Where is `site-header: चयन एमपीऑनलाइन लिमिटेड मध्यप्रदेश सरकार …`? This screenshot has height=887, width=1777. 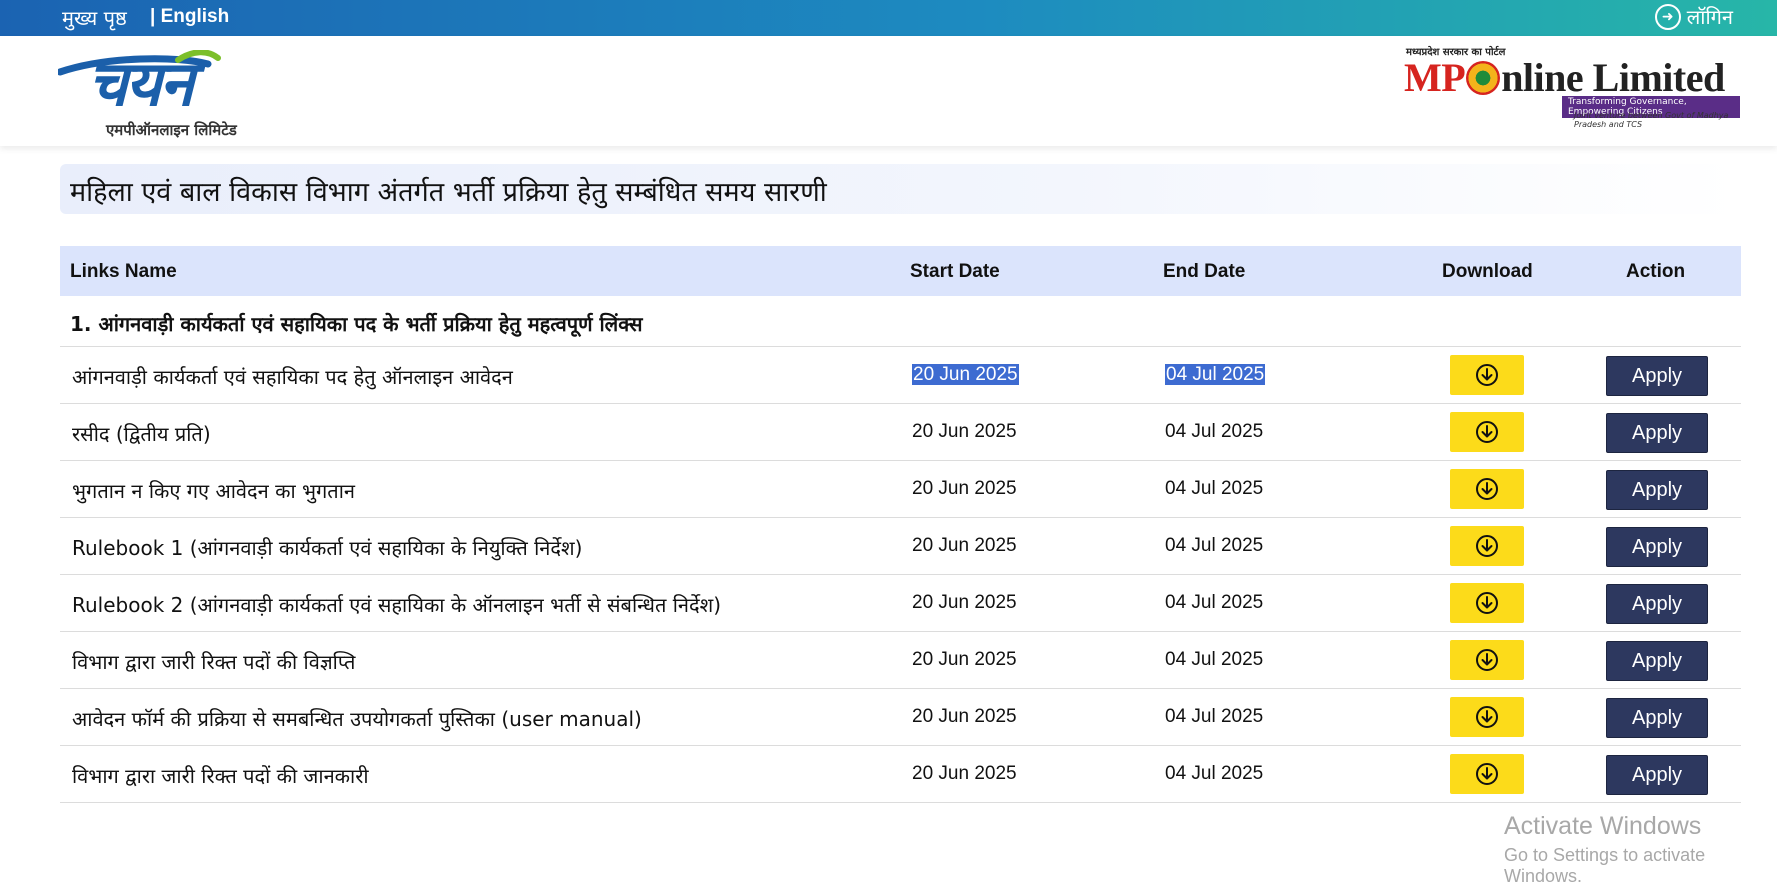 site-header: चयन एमपीऑनलाइन लिमिटेड मध्यप्रदेश सरकार … is located at coordinates (888, 91).